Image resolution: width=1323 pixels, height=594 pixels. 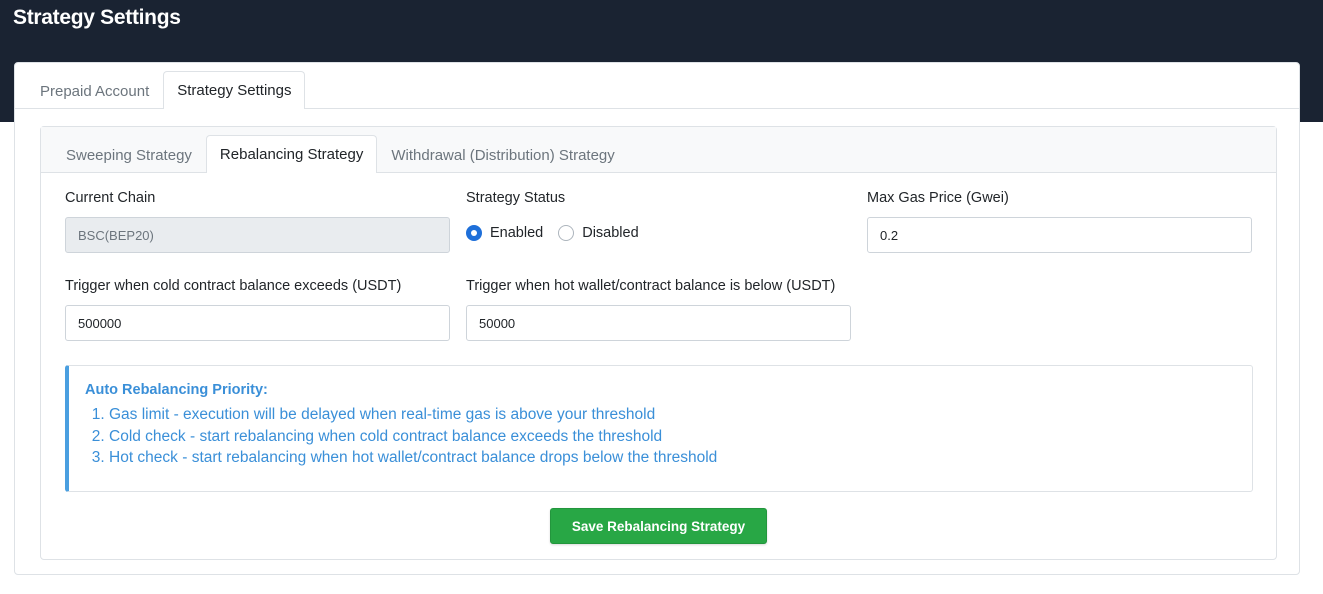 What do you see at coordinates (94, 91) in the screenshot?
I see `tab-prepaid-account: Prepaid Account` at bounding box center [94, 91].